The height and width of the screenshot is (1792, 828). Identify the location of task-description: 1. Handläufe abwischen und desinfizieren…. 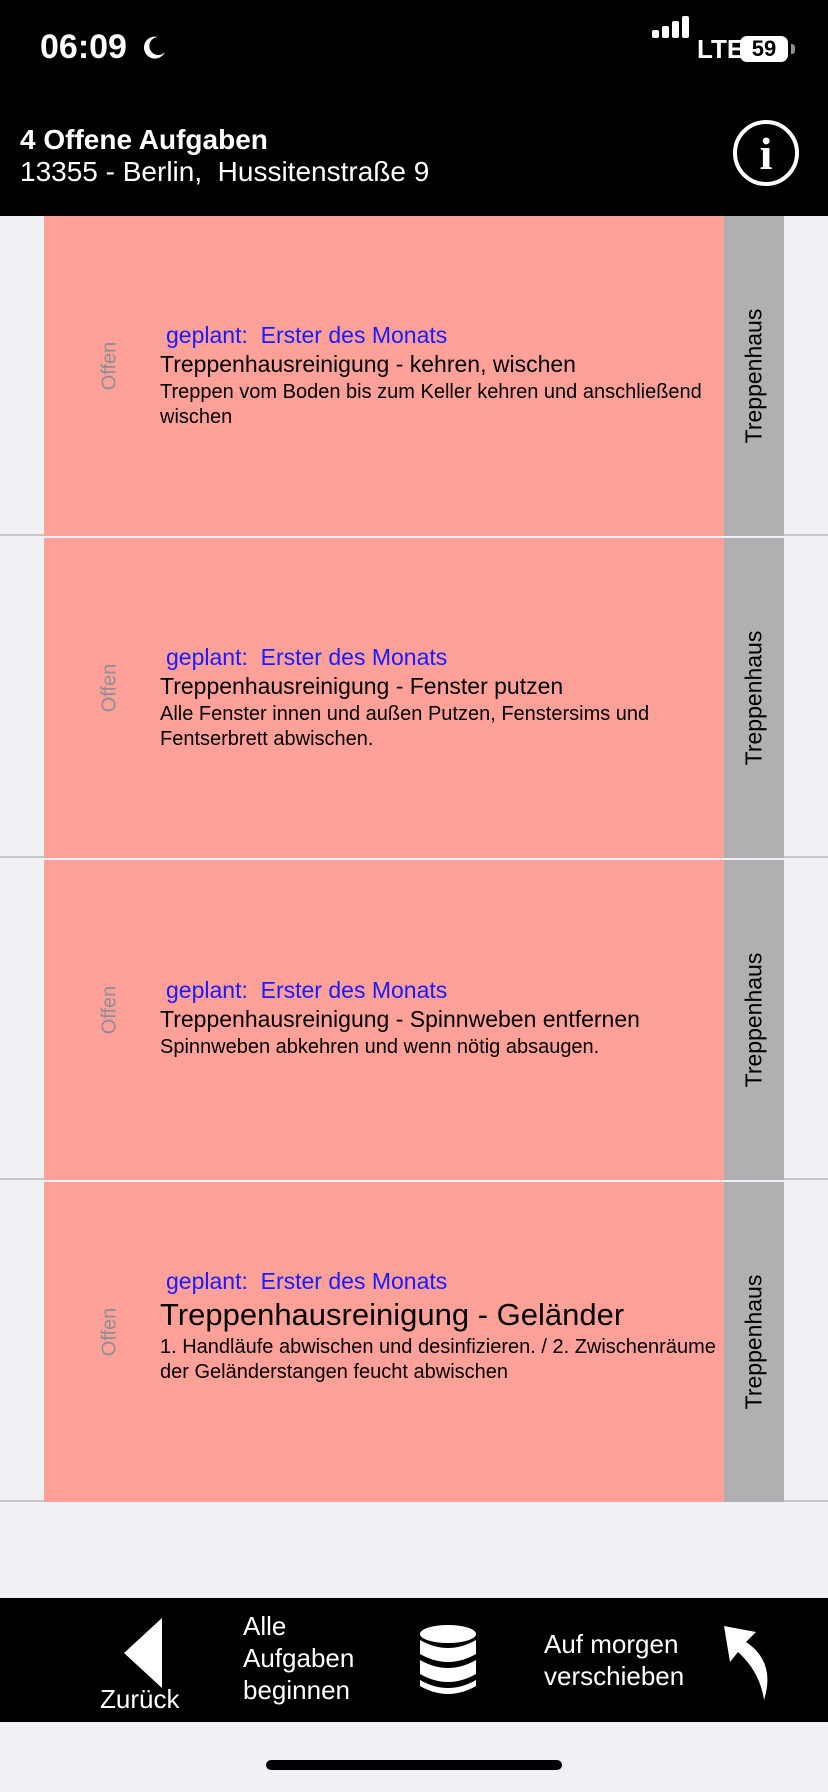
(438, 1359).